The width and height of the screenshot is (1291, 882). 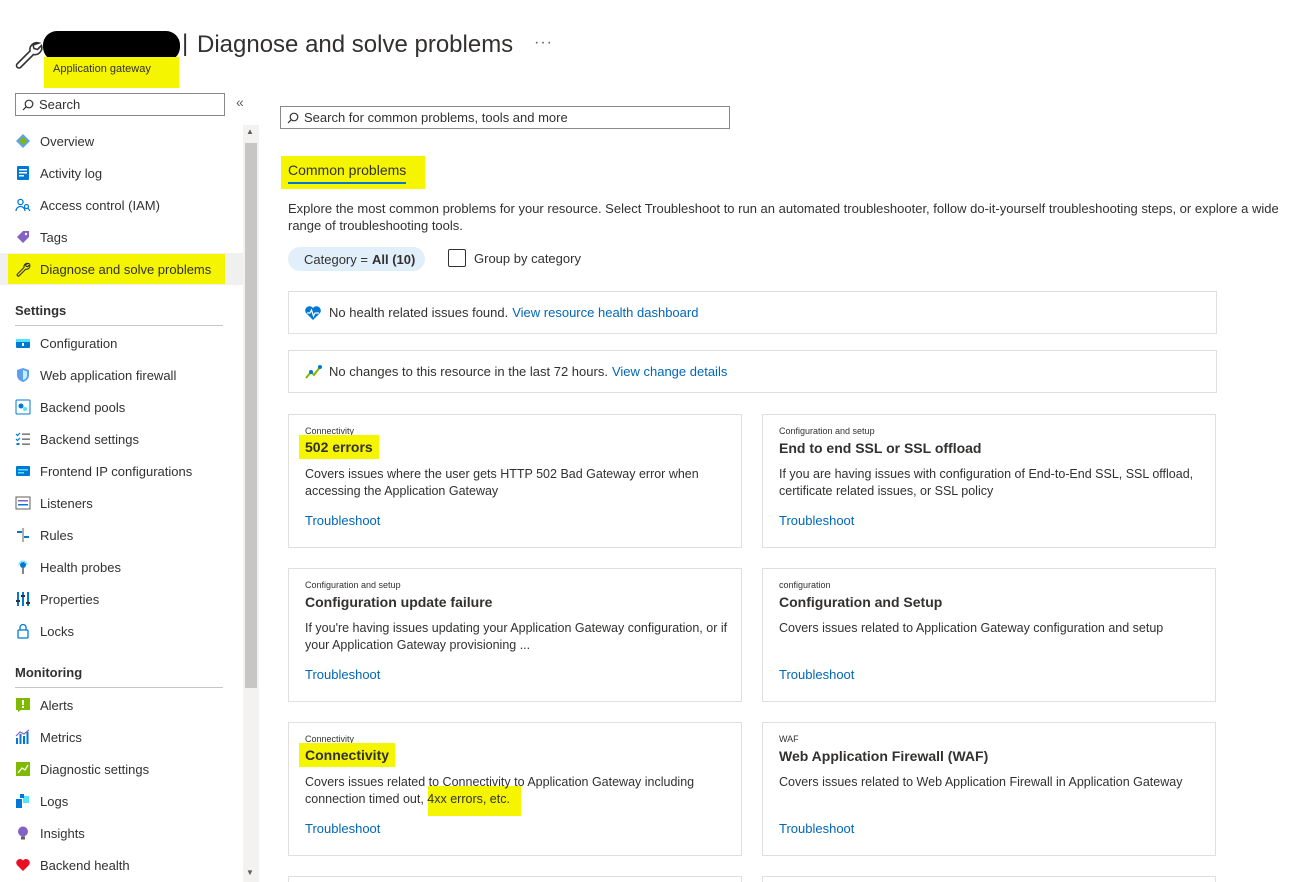 I want to click on problems-search-input, so click(x=514, y=117).